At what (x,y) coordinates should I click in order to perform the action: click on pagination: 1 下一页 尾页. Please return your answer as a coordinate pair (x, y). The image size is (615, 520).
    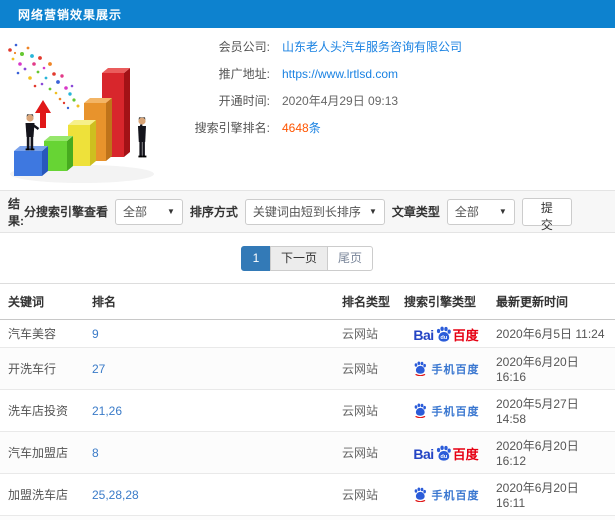
    Looking at the image, I should click on (307, 258).